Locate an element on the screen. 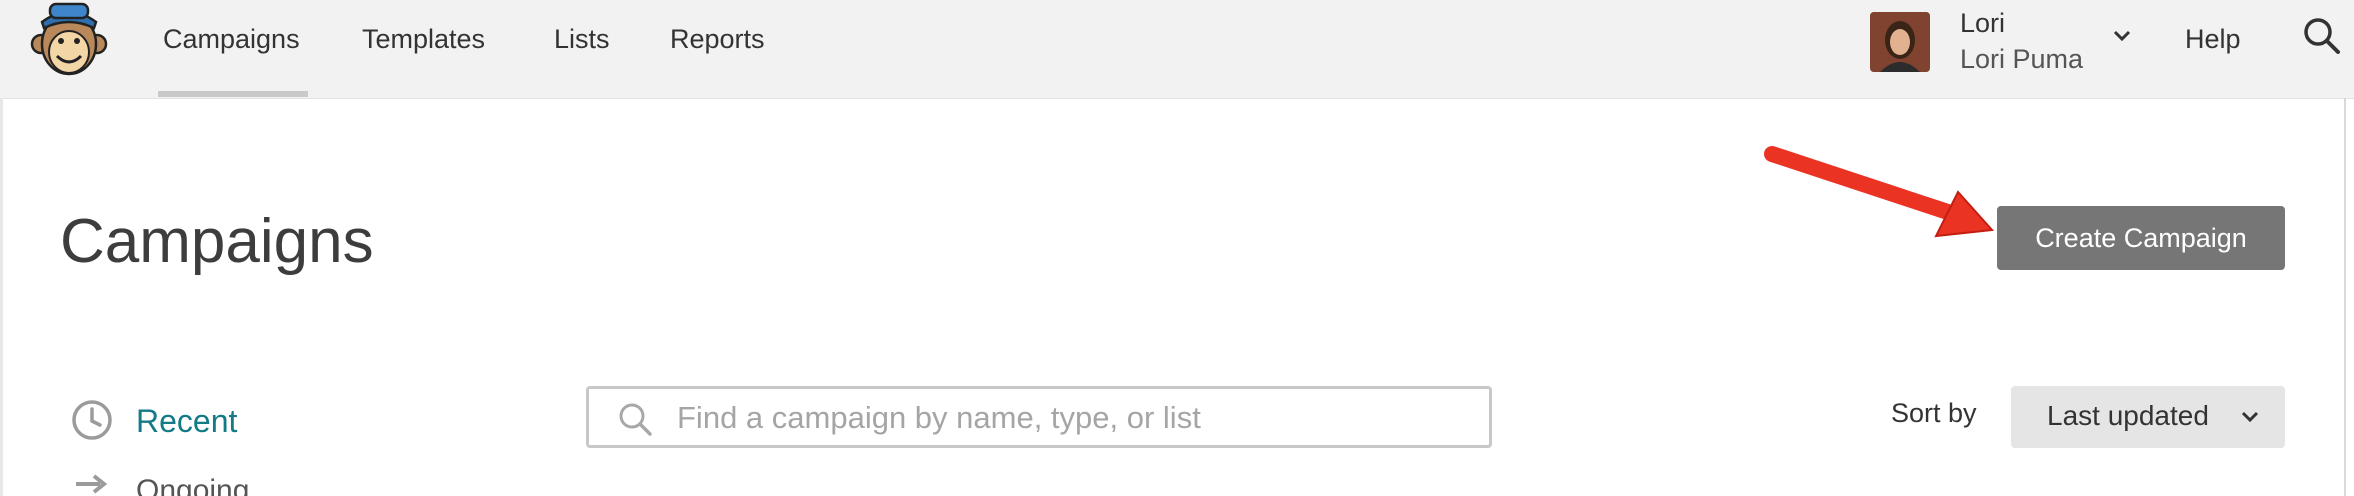  page-title: Campaigns is located at coordinates (217, 241).